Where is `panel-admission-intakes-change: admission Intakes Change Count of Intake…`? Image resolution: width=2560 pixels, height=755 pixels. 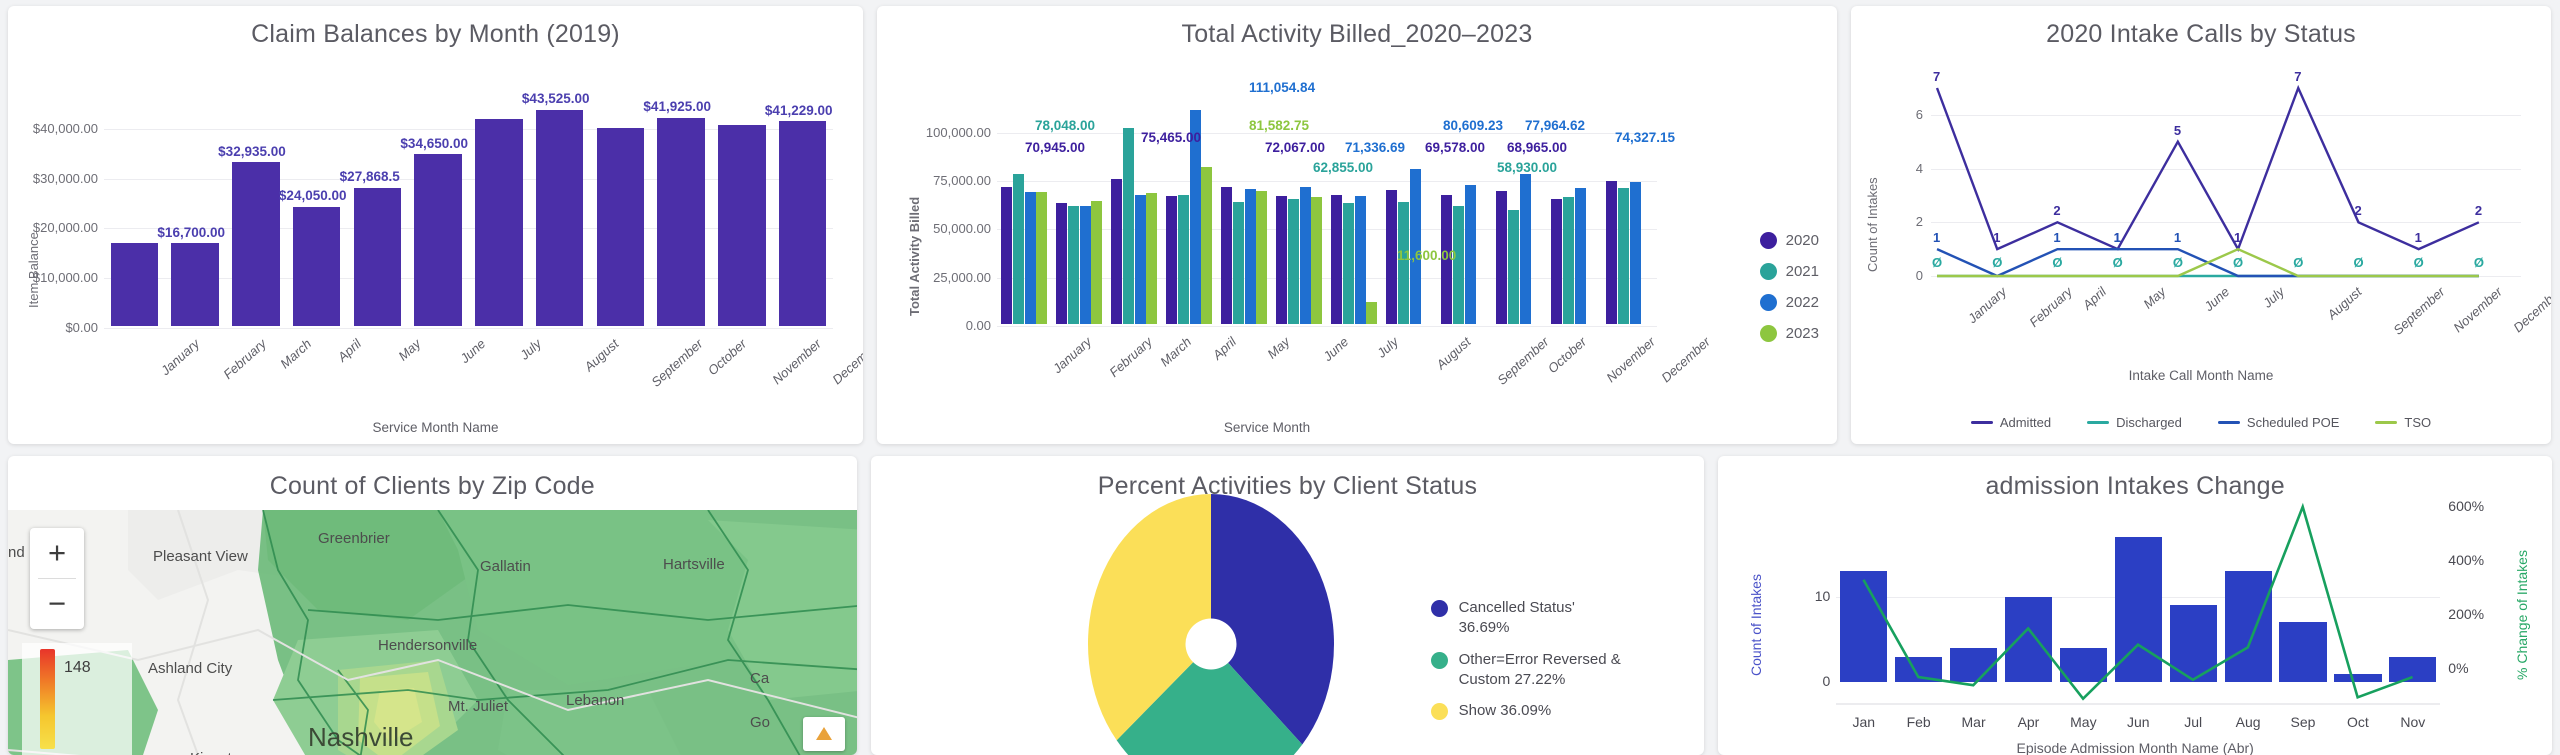 panel-admission-intakes-change: admission Intakes Change Count of Intake… is located at coordinates (2135, 605).